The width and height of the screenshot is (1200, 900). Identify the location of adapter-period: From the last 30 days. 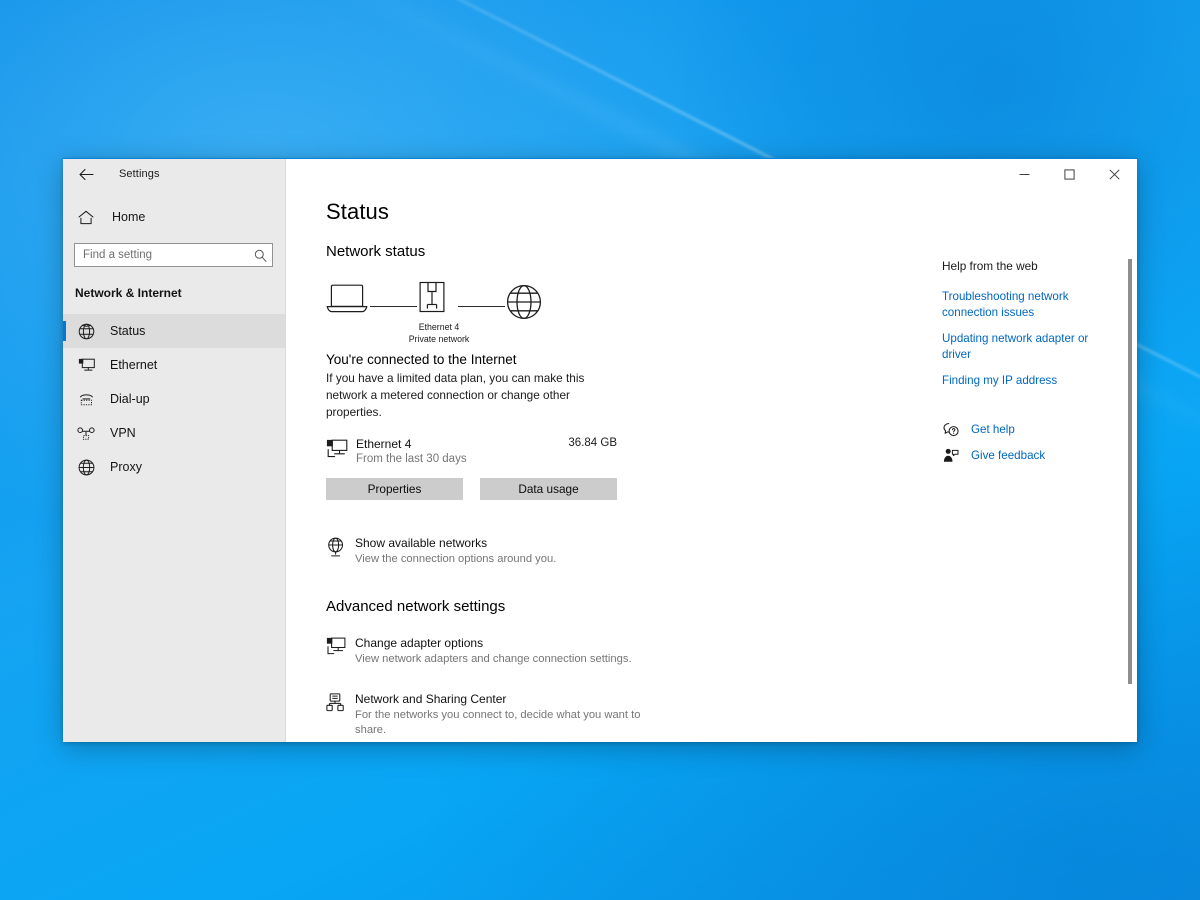
(411, 459).